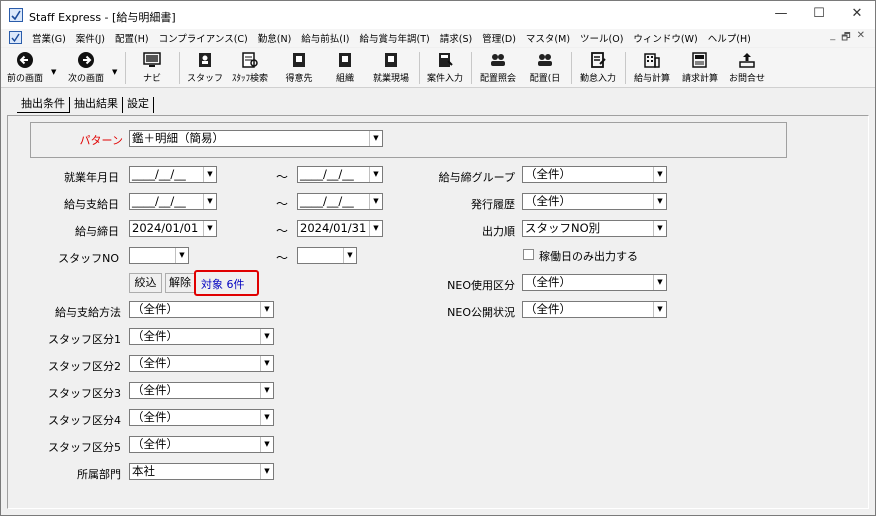  Describe the element at coordinates (205, 68) in the screenshot. I see `staff-button: スタッフ` at that location.